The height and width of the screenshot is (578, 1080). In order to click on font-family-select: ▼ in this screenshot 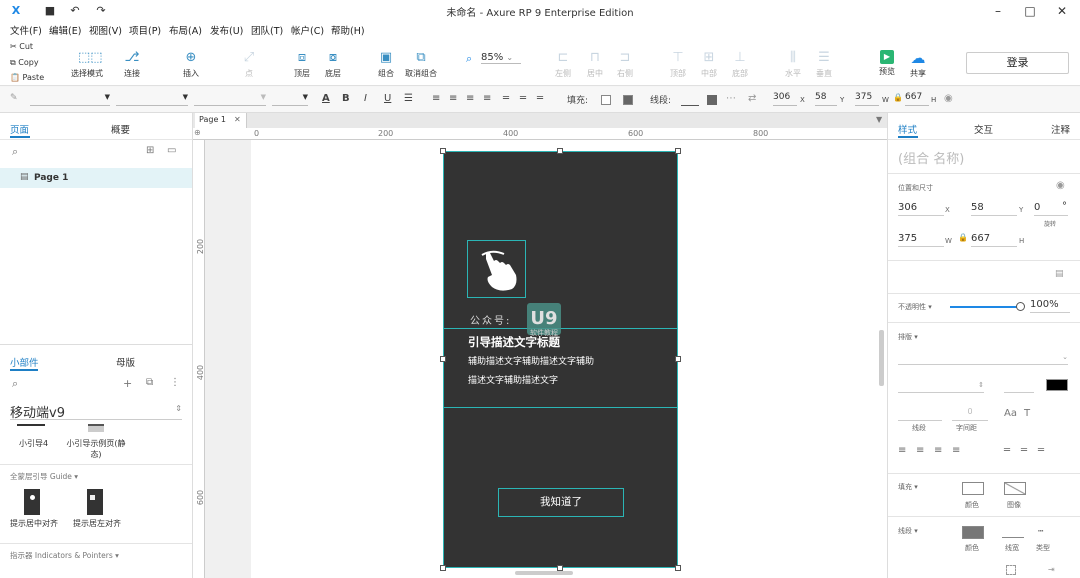, I will do `click(152, 99)`.